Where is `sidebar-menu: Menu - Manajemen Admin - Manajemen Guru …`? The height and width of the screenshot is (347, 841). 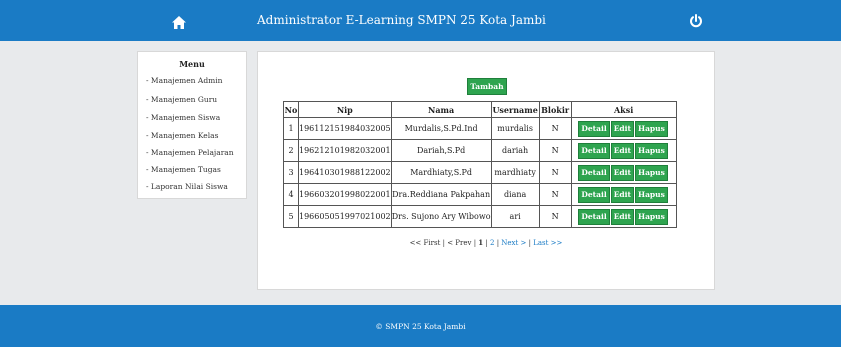
sidebar-menu: Menu - Manajemen Admin - Manajemen Guru … is located at coordinates (192, 125).